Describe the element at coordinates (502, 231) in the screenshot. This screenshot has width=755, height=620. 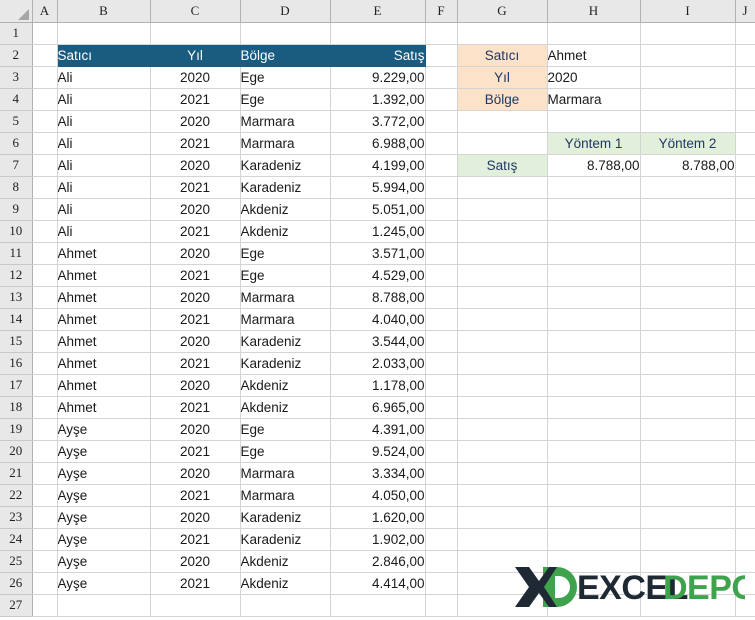
I see `cell-g10` at that location.